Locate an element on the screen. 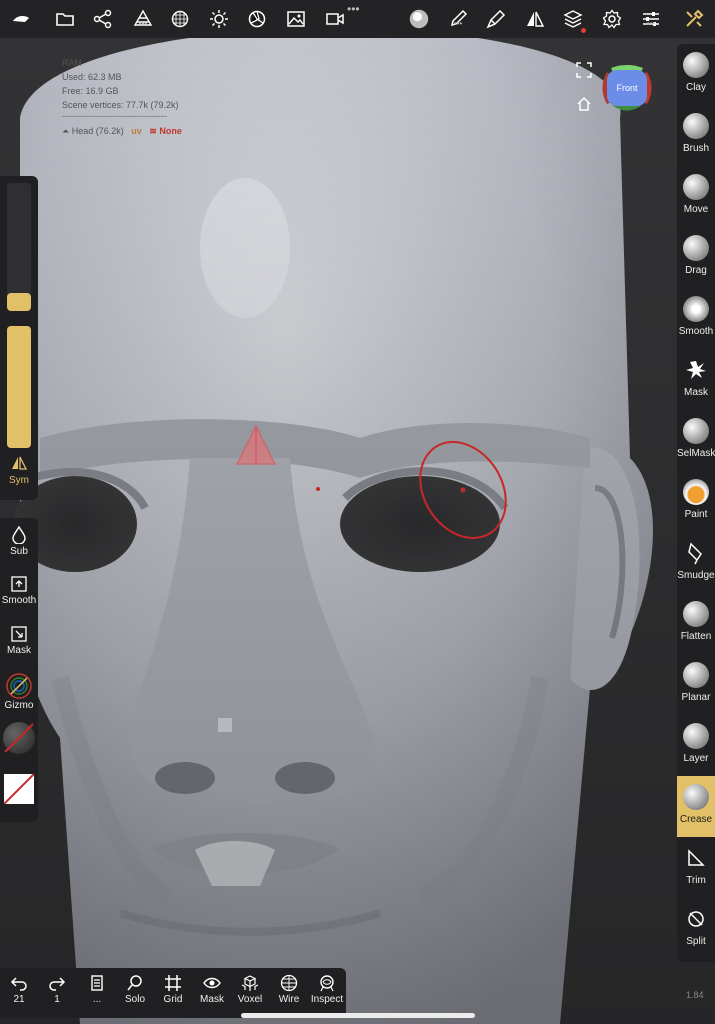 Image resolution: width=715 pixels, height=1024 pixels. tool-smudge: Smudge is located at coordinates (696, 562).